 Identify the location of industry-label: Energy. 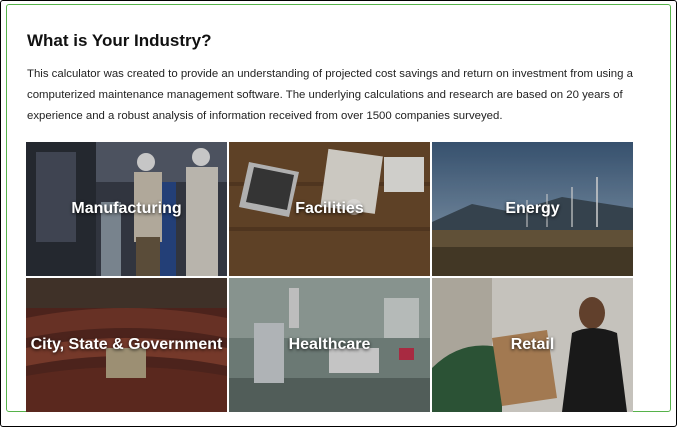
(532, 208).